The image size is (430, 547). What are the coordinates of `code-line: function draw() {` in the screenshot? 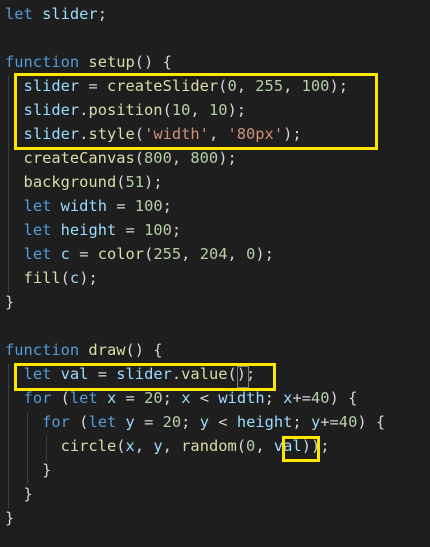 It's located at (84, 350).